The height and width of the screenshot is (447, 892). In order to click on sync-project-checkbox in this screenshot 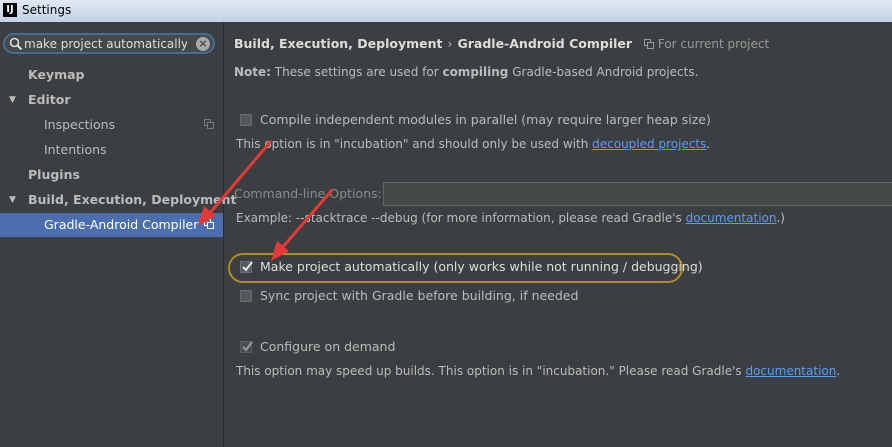, I will do `click(246, 296)`.